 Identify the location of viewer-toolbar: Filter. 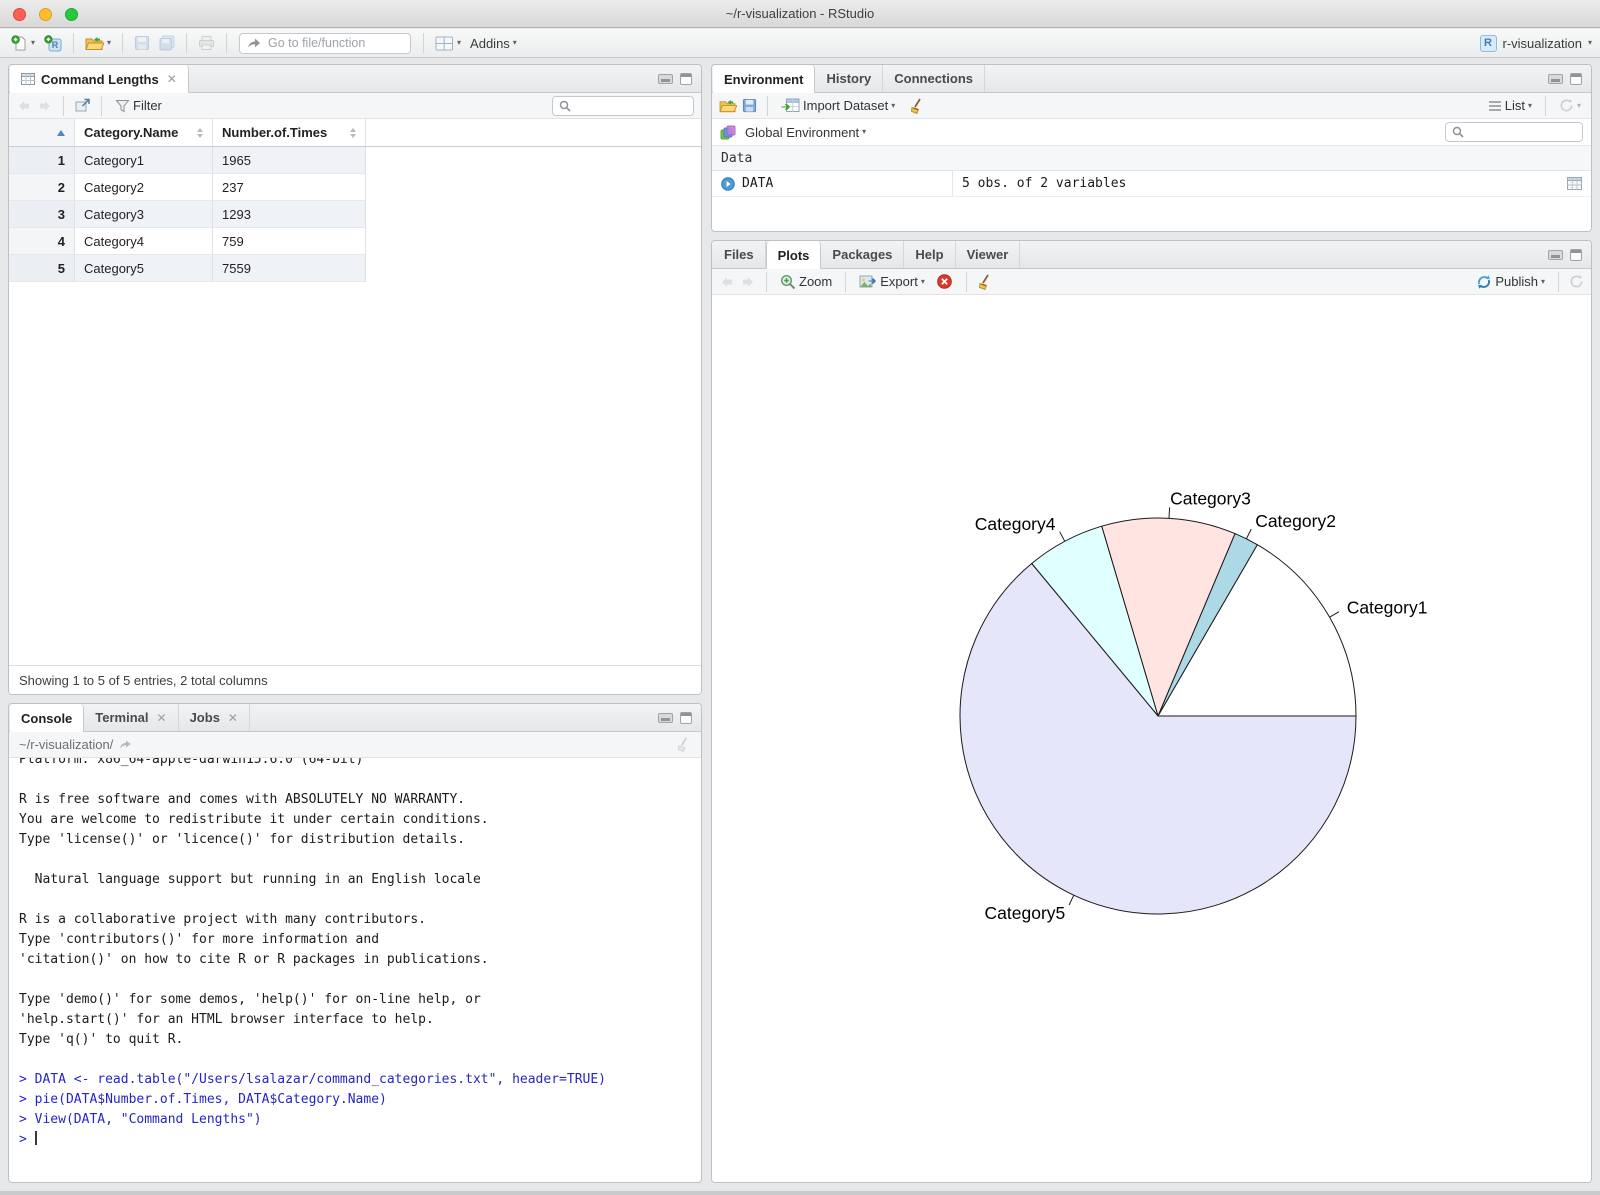
(355, 106).